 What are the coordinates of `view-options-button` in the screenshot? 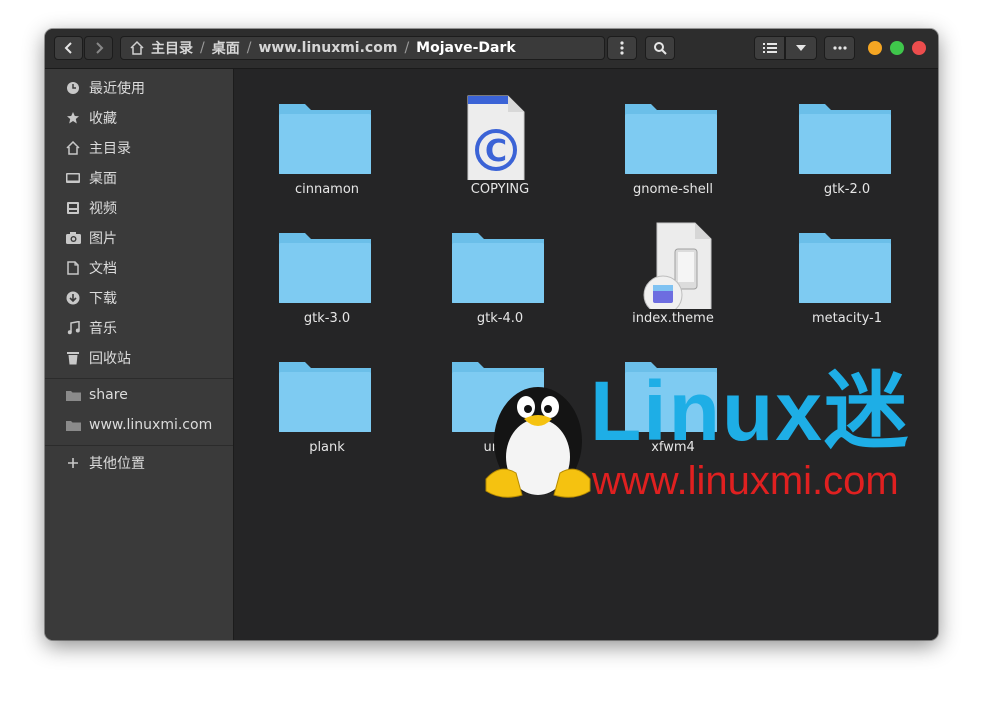 It's located at (801, 48).